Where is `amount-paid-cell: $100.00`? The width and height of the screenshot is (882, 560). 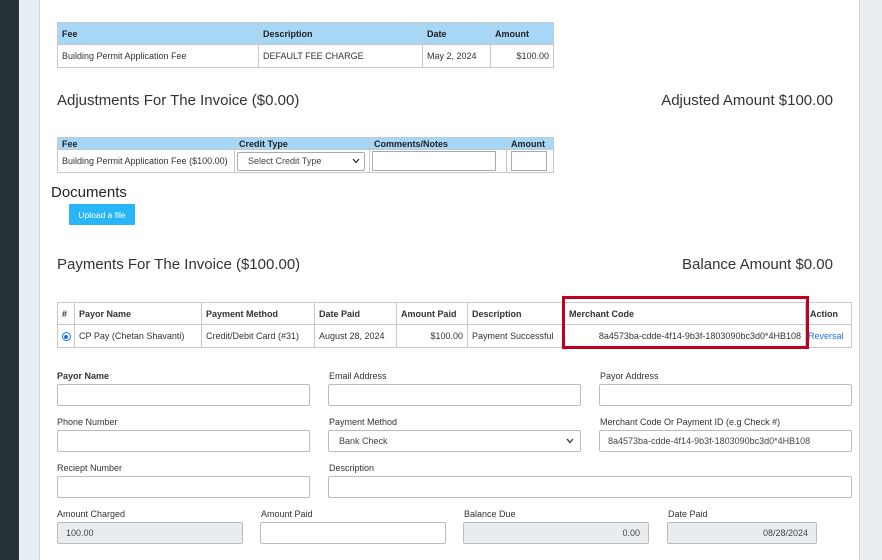 amount-paid-cell: $100.00 is located at coordinates (432, 336).